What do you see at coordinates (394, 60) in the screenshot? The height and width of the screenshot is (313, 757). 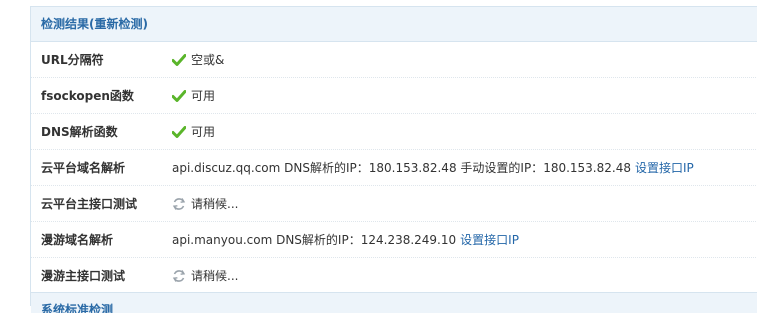 I see `row-url-separator: URL分隔符 空或&` at bounding box center [394, 60].